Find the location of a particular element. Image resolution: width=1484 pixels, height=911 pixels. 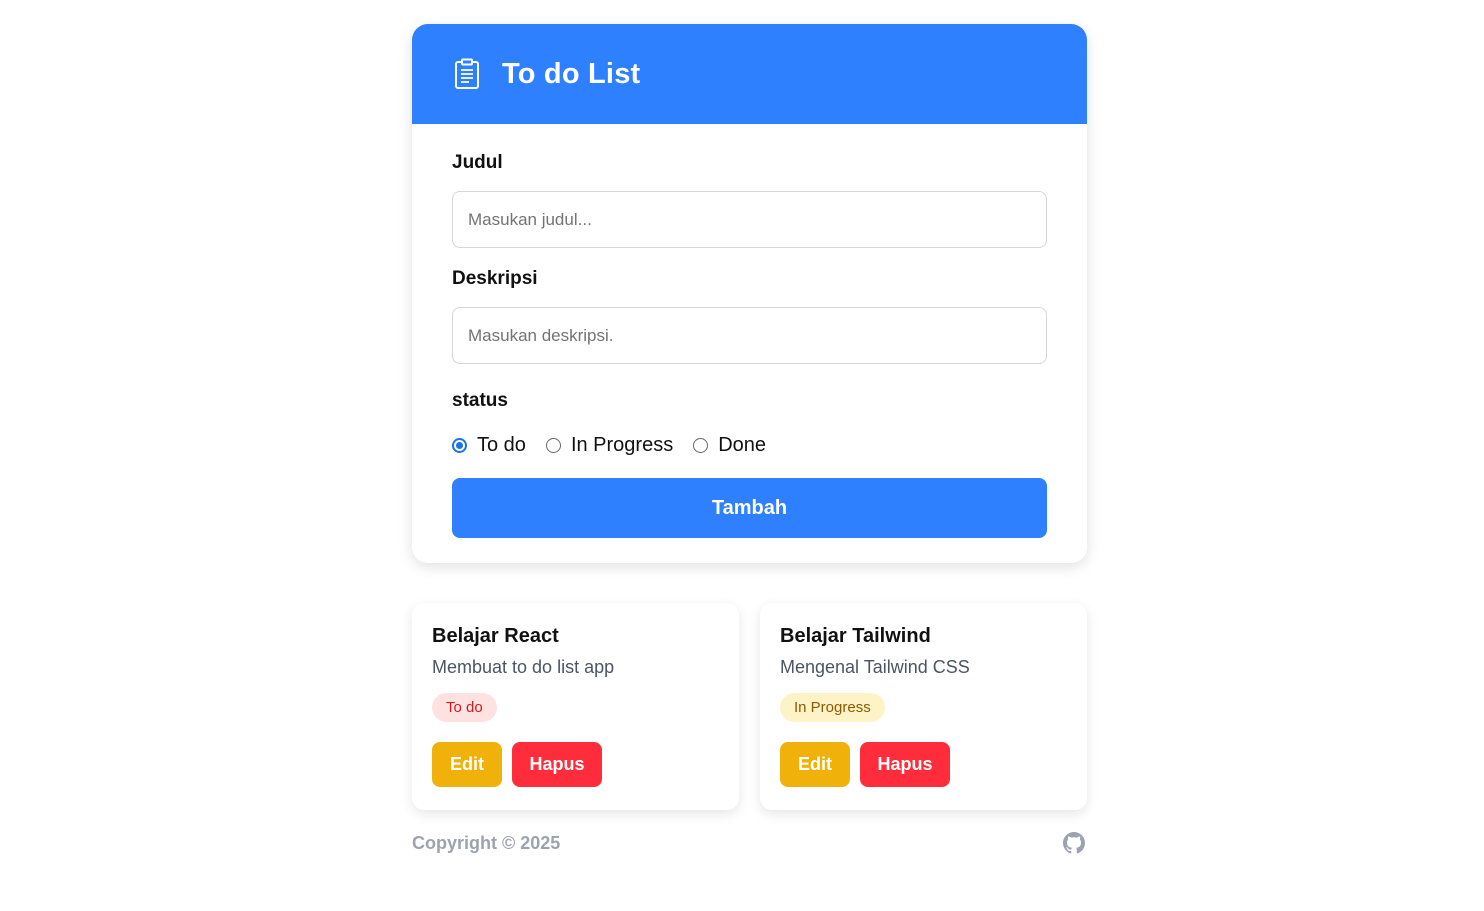

add-task-button: Tambah is located at coordinates (749, 508).